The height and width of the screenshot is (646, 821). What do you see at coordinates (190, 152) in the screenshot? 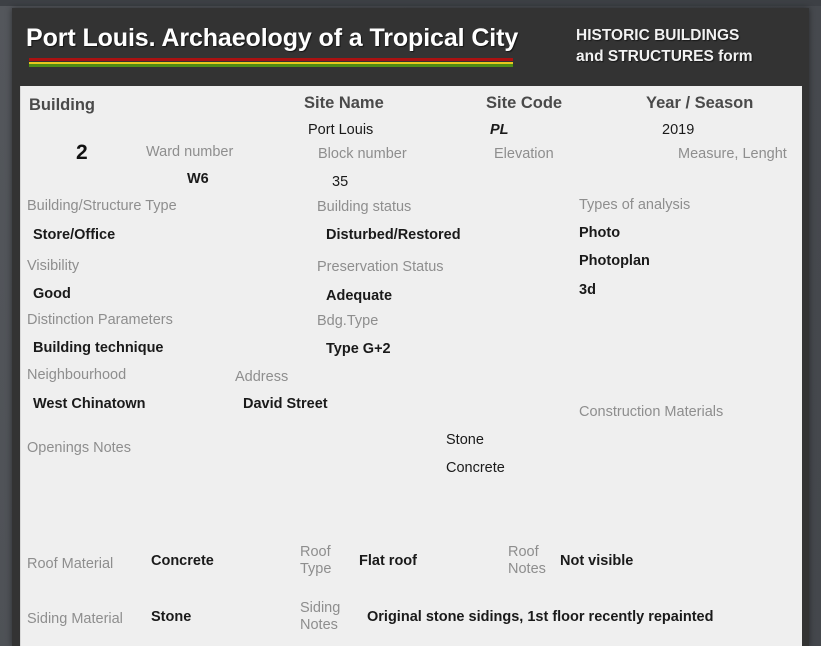
I see `field-ward-number-label: Ward number` at bounding box center [190, 152].